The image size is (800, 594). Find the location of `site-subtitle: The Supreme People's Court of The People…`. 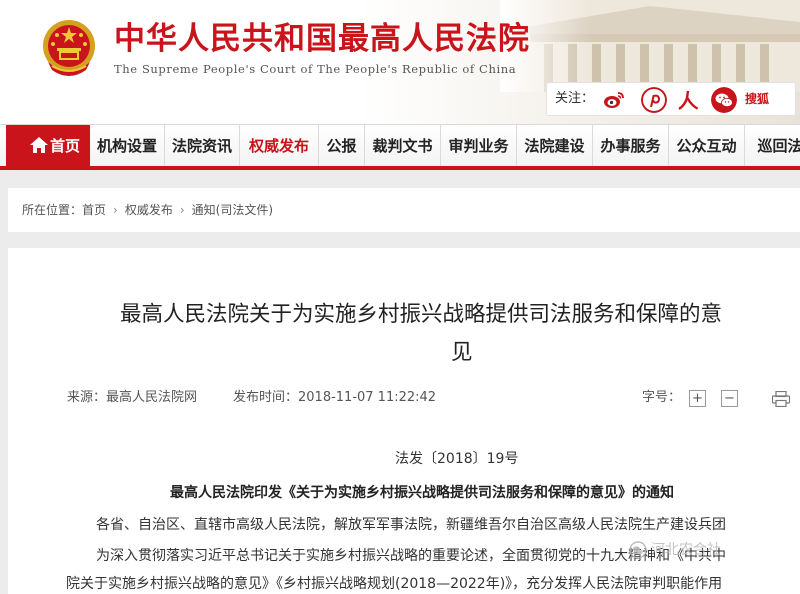

site-subtitle: The Supreme People's Court of The People… is located at coordinates (315, 69).